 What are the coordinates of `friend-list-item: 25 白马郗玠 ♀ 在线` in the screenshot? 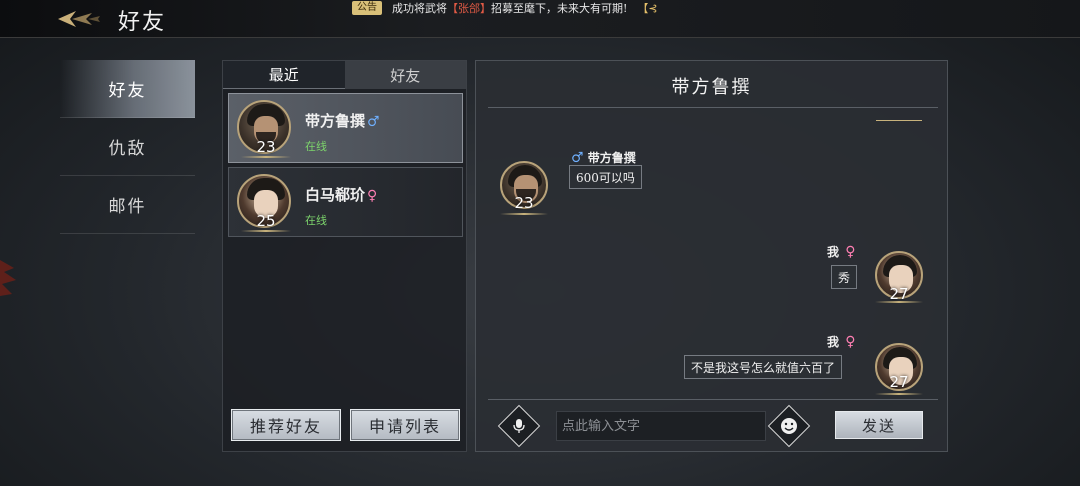 It's located at (345, 202).